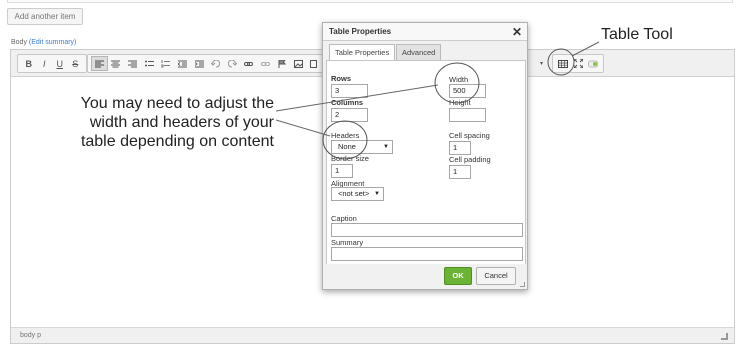 The image size is (740, 354). Describe the element at coordinates (177, 141) in the screenshot. I see `annotation-line-3: table depending on content` at that location.